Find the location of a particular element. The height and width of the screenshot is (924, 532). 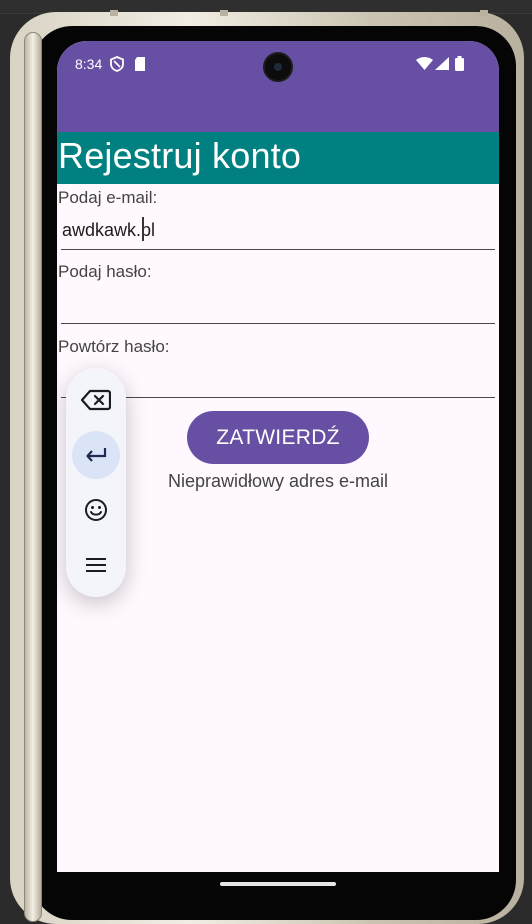

menu-button is located at coordinates (96, 565).